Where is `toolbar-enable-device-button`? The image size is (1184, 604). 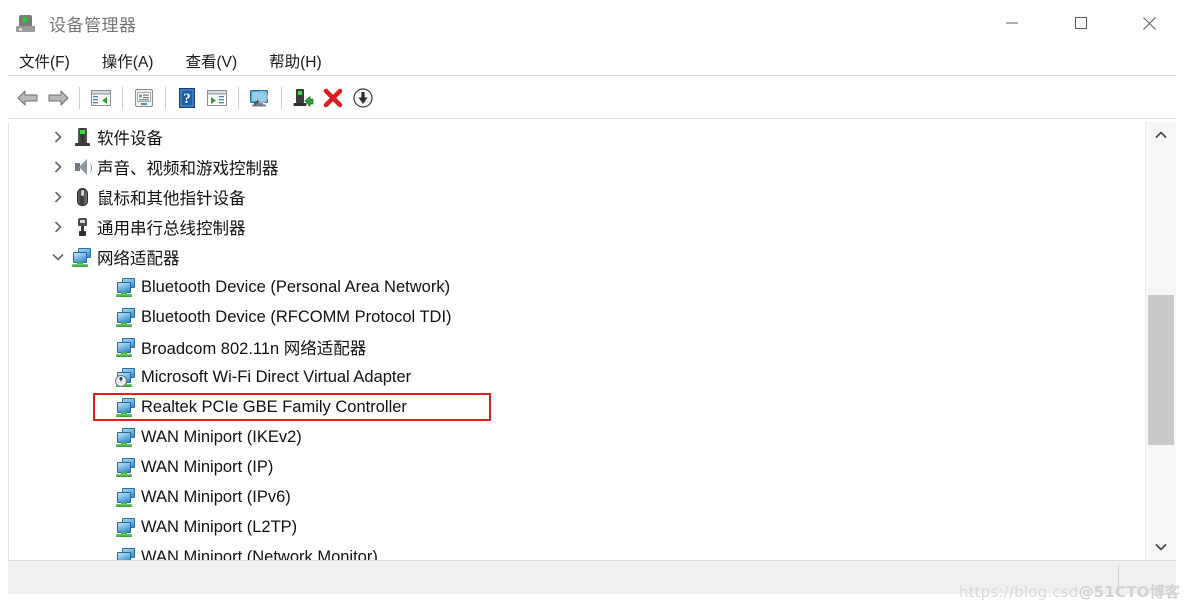 toolbar-enable-device-button is located at coordinates (303, 98).